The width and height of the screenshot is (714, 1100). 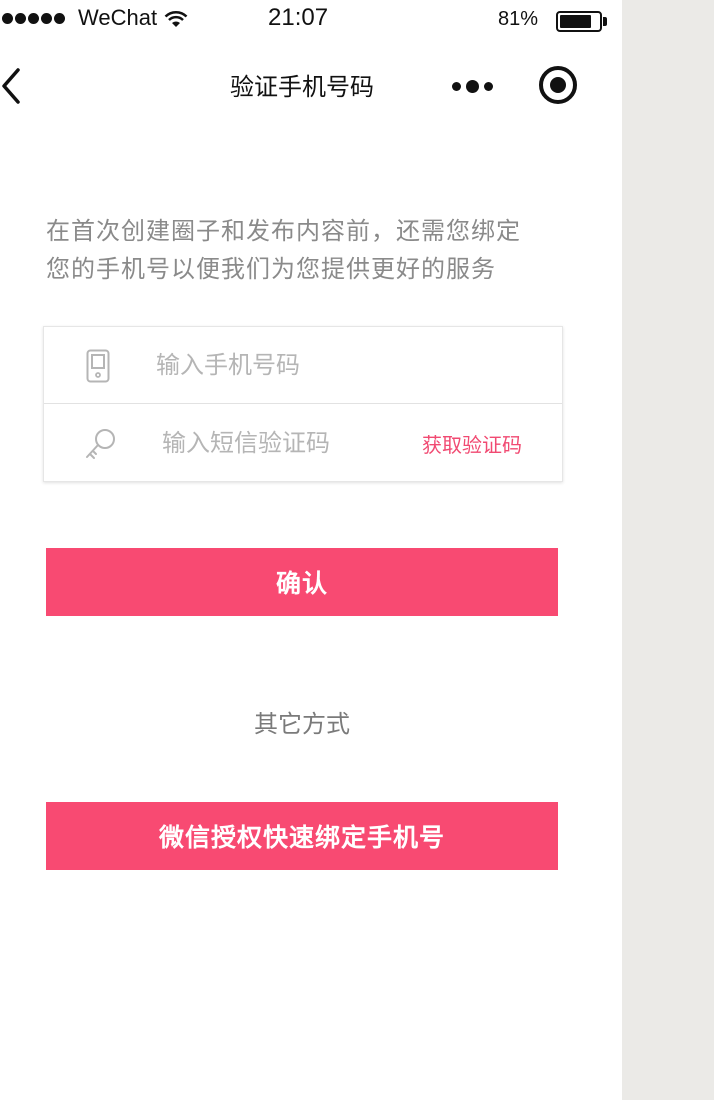 What do you see at coordinates (118, 17) in the screenshot?
I see `carrier-name: WeChat` at bounding box center [118, 17].